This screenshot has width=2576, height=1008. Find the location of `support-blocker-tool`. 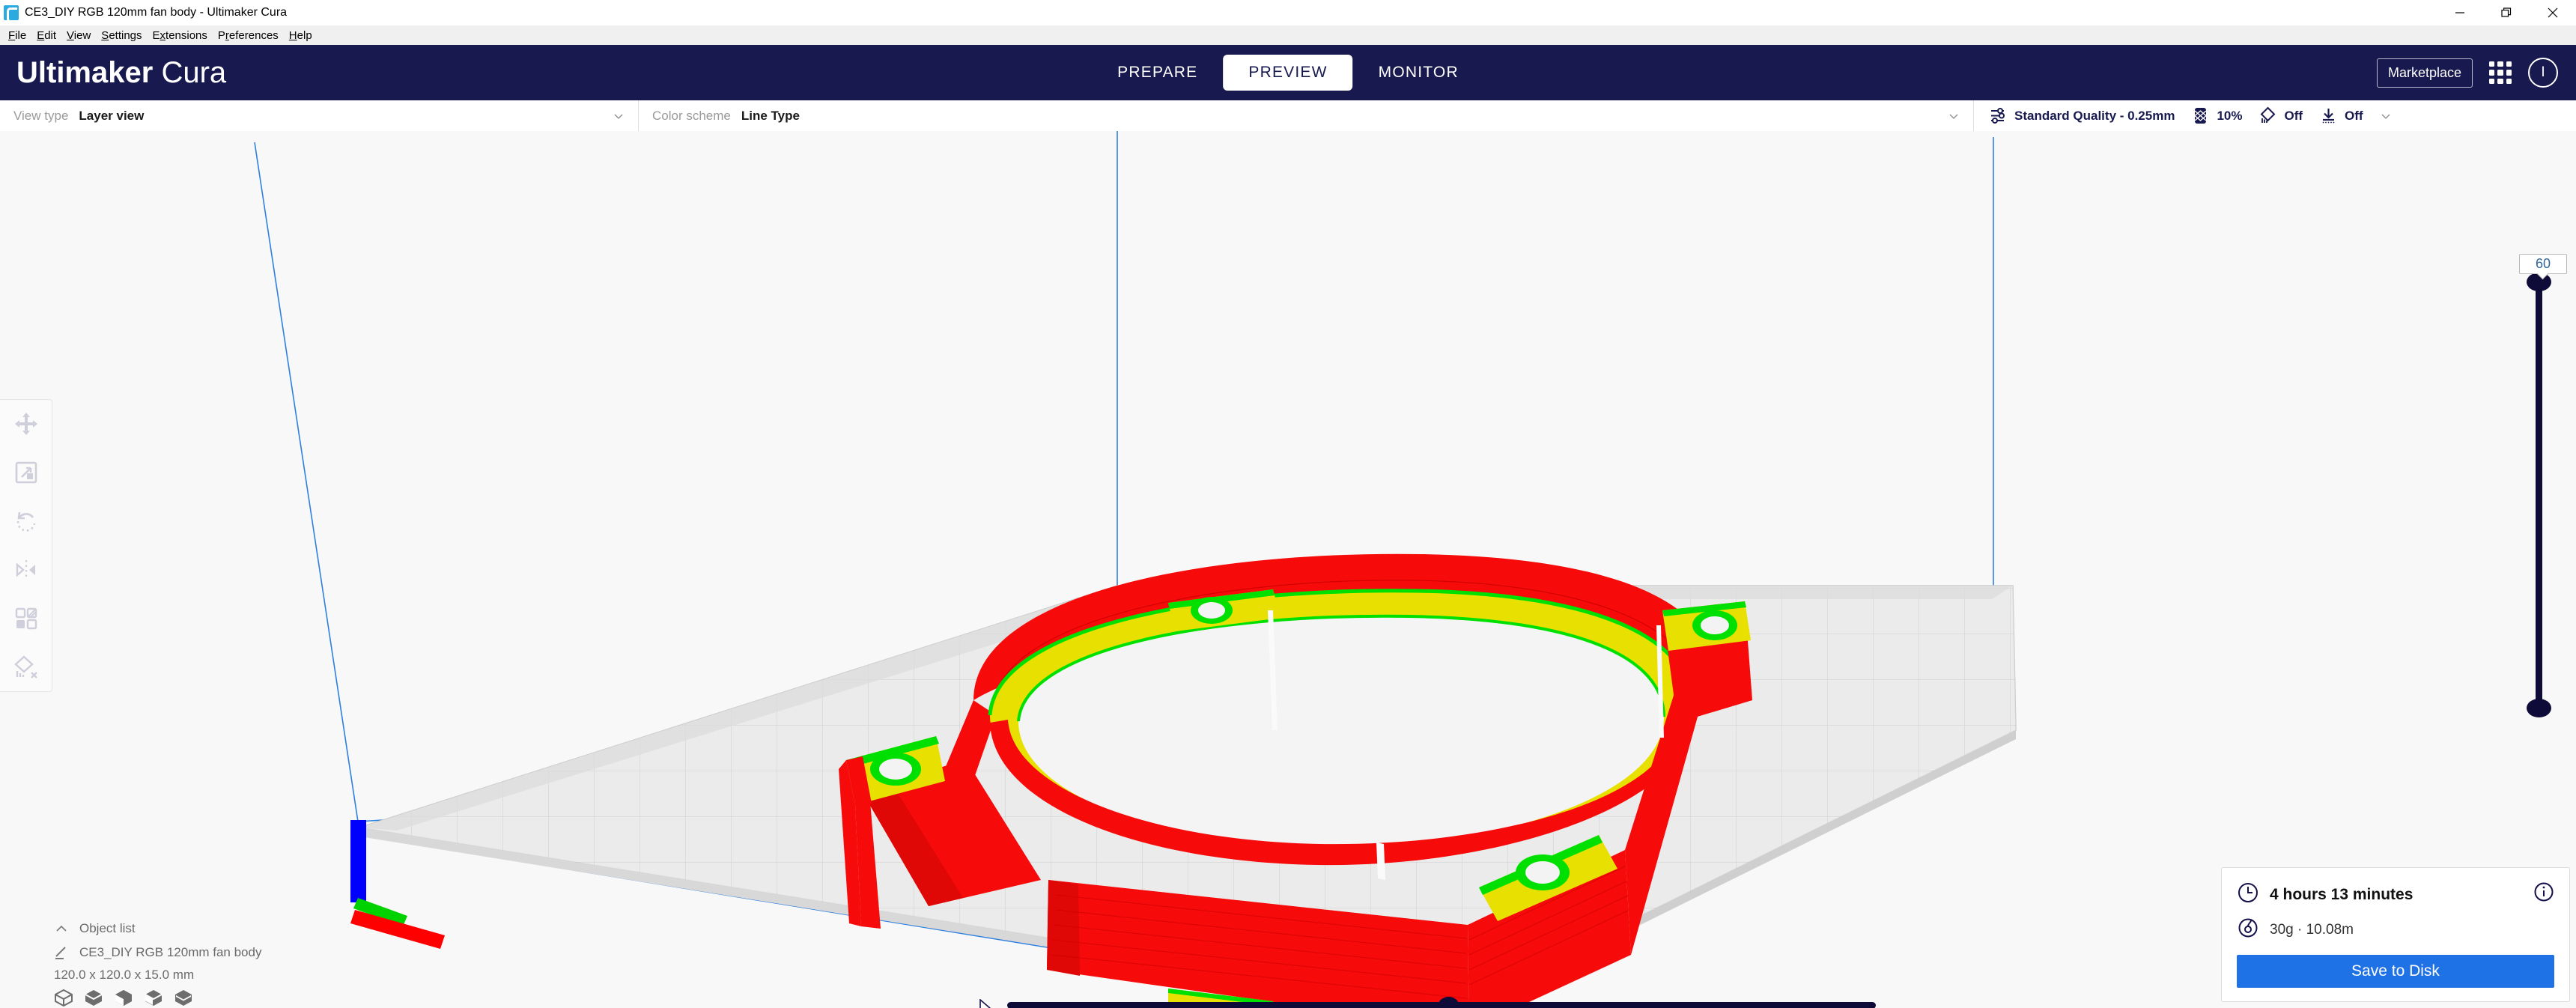

support-blocker-tool is located at coordinates (26, 667).